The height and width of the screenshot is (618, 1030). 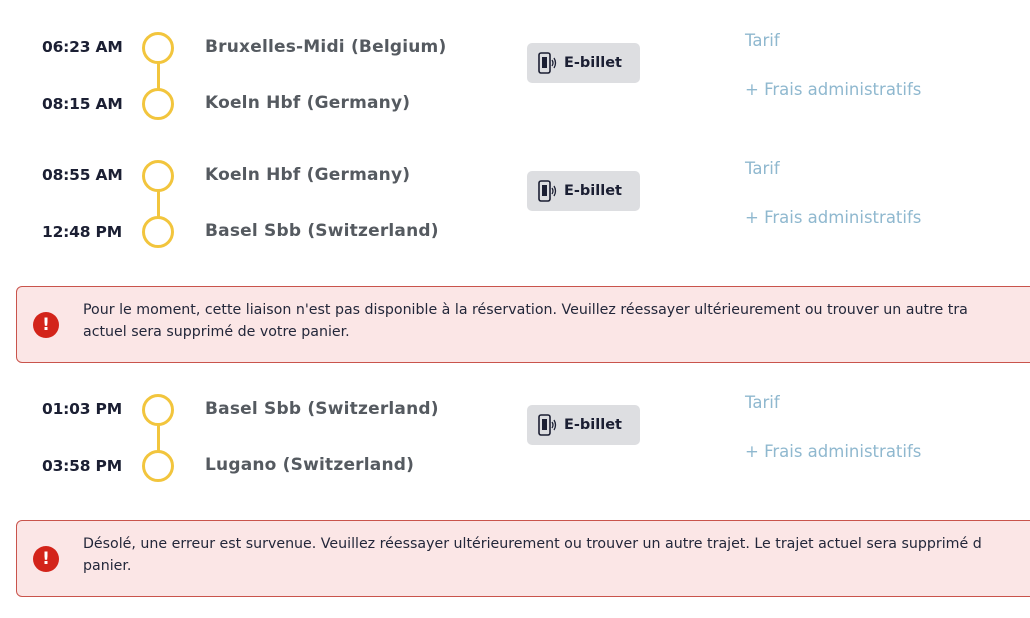 What do you see at coordinates (322, 231) in the screenshot?
I see `arrival-station: Basel Sbb (Switzerland)` at bounding box center [322, 231].